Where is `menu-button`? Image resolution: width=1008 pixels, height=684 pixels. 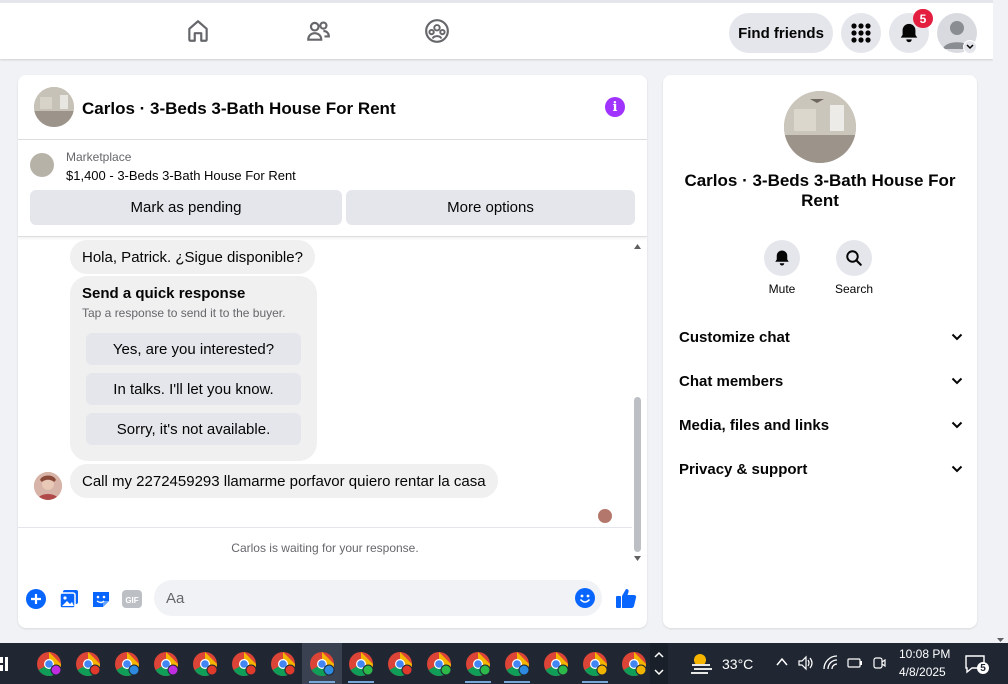
menu-button is located at coordinates (861, 33).